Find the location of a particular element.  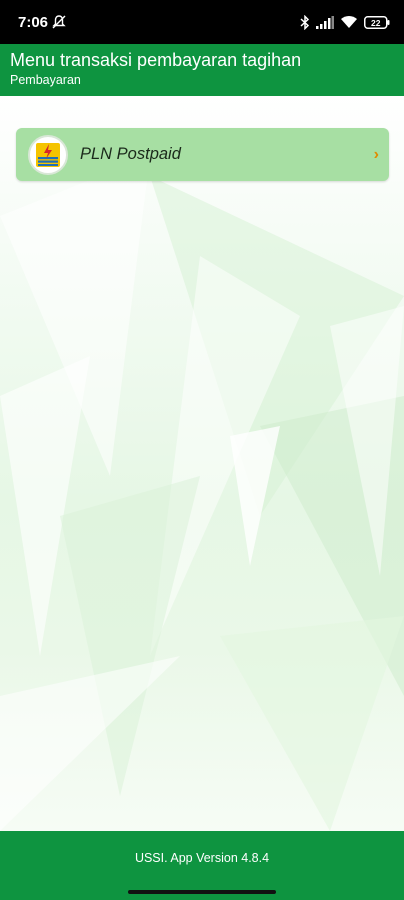

status-bar: 7:06 22 is located at coordinates (202, 22).